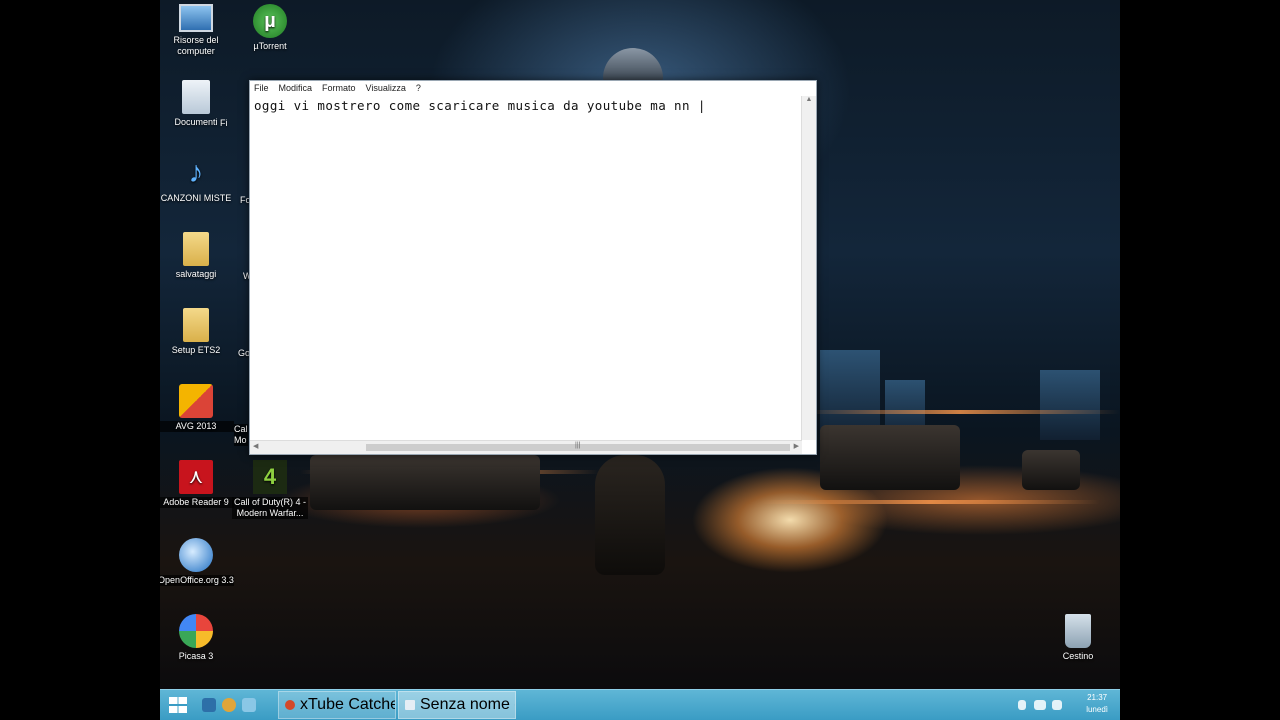 Image resolution: width=1280 pixels, height=720 pixels. What do you see at coordinates (229, 705) in the screenshot?
I see `chrome-pinned-icon` at bounding box center [229, 705].